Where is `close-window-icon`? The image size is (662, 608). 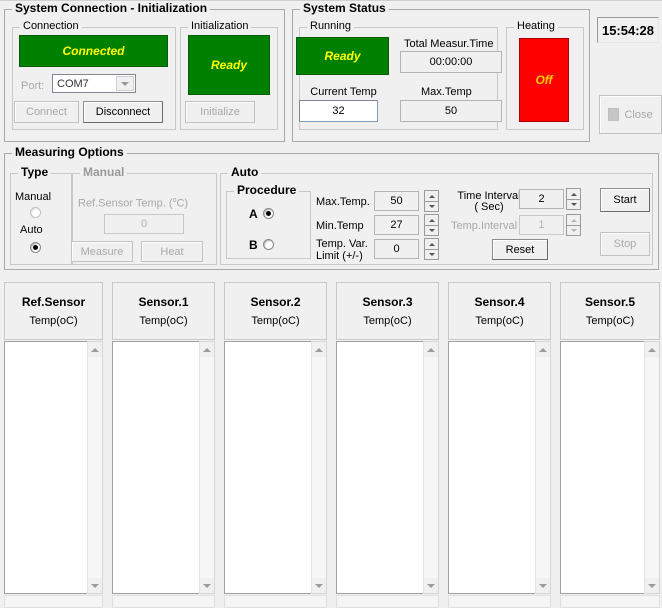
close-window-icon is located at coordinates (614, 114).